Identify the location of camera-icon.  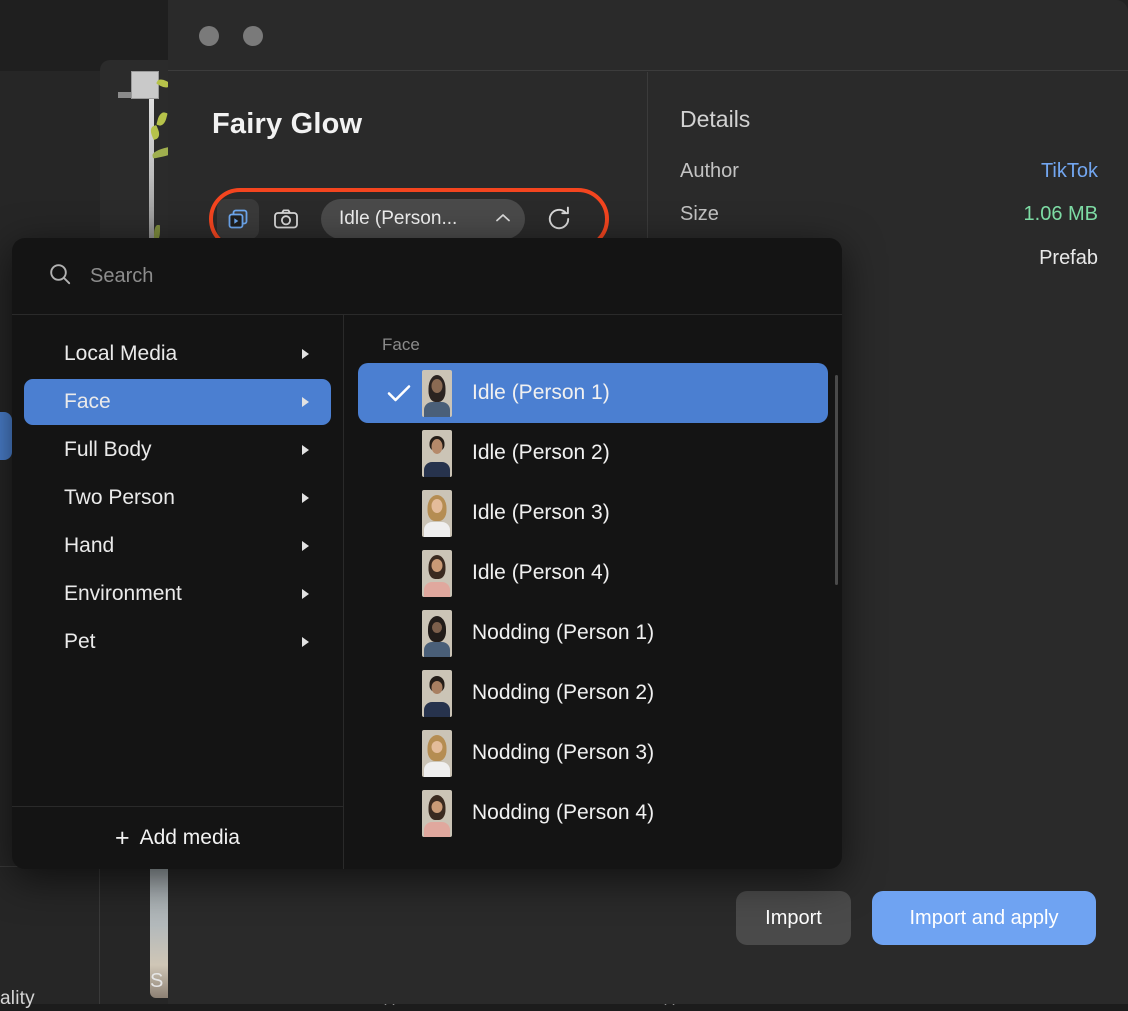
(286, 219).